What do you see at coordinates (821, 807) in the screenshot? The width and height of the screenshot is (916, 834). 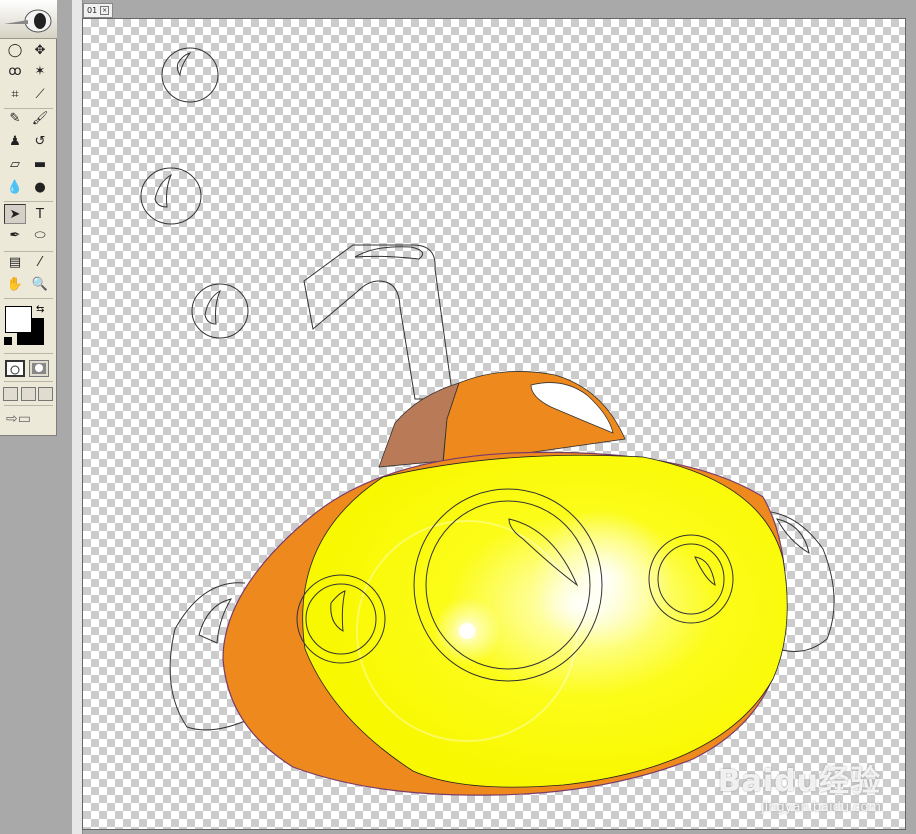 I see `watermark-sub: jingyan.baidu.com` at bounding box center [821, 807].